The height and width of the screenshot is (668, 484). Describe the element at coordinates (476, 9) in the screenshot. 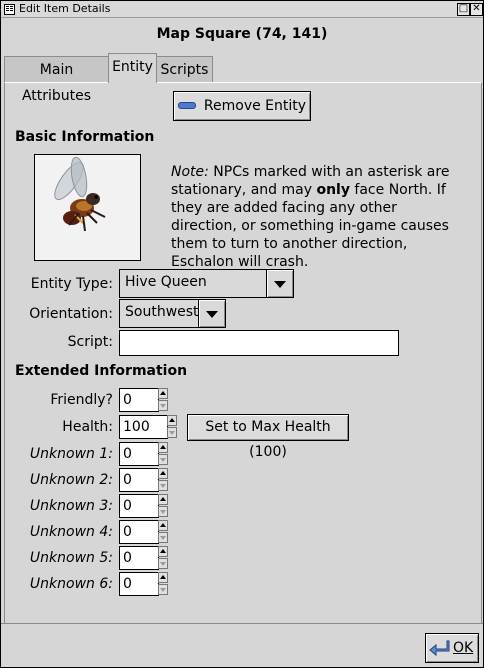

I see `close-icon: ✕` at that location.